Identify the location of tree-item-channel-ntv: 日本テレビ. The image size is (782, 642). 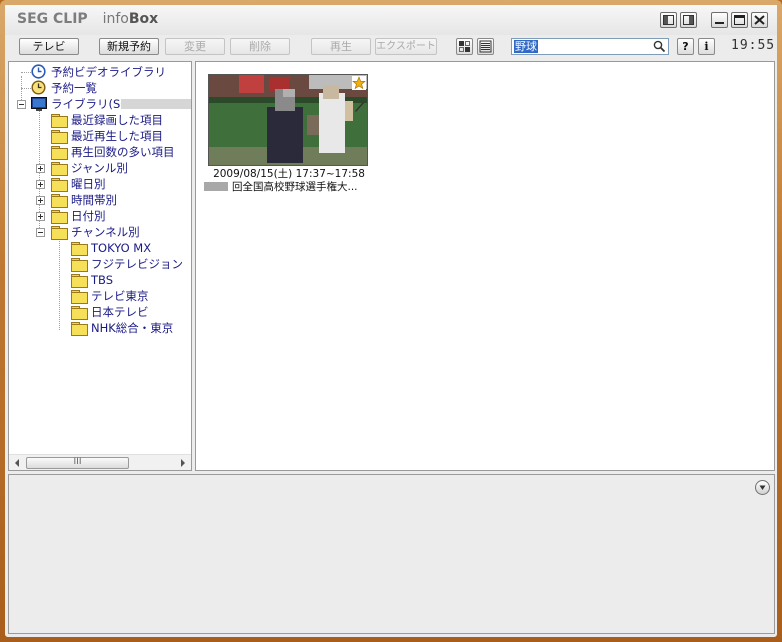
(131, 312).